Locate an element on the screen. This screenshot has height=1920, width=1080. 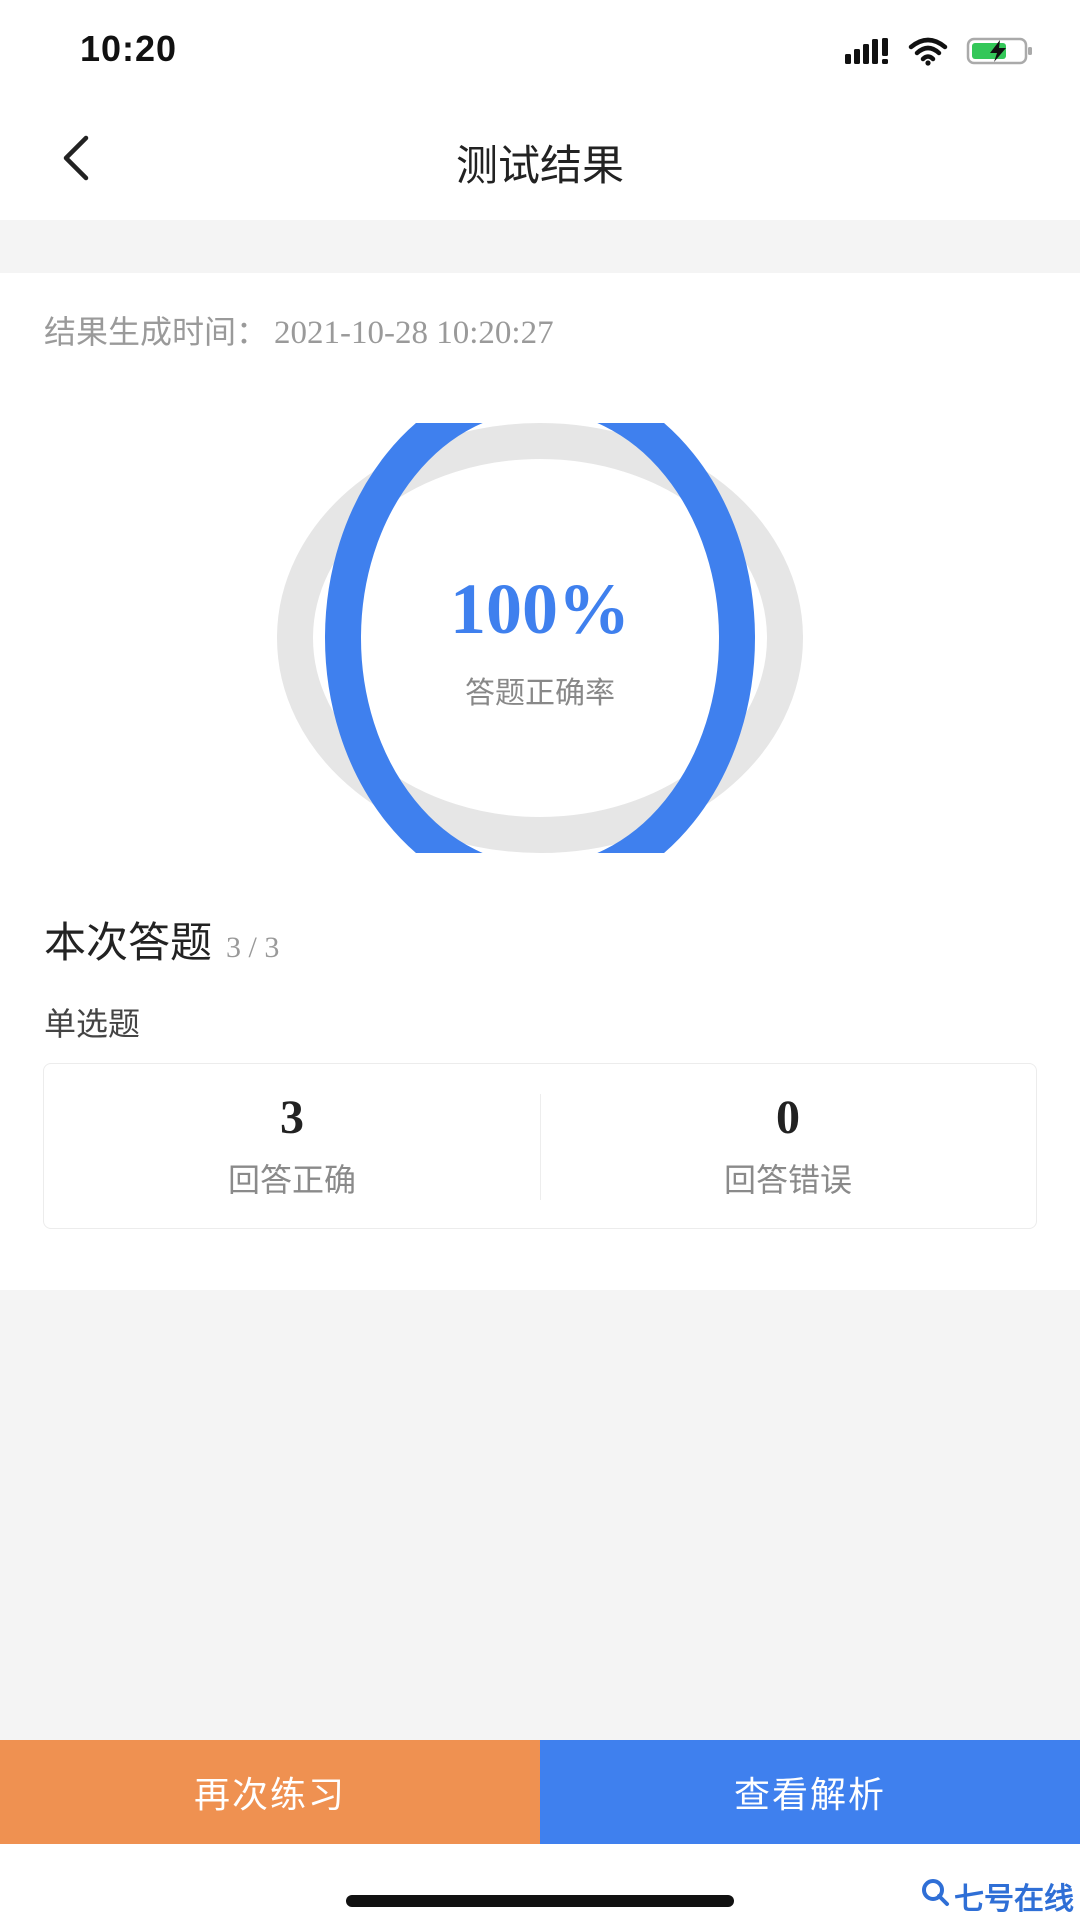
status-time: 10:20 is located at coordinates (129, 48).